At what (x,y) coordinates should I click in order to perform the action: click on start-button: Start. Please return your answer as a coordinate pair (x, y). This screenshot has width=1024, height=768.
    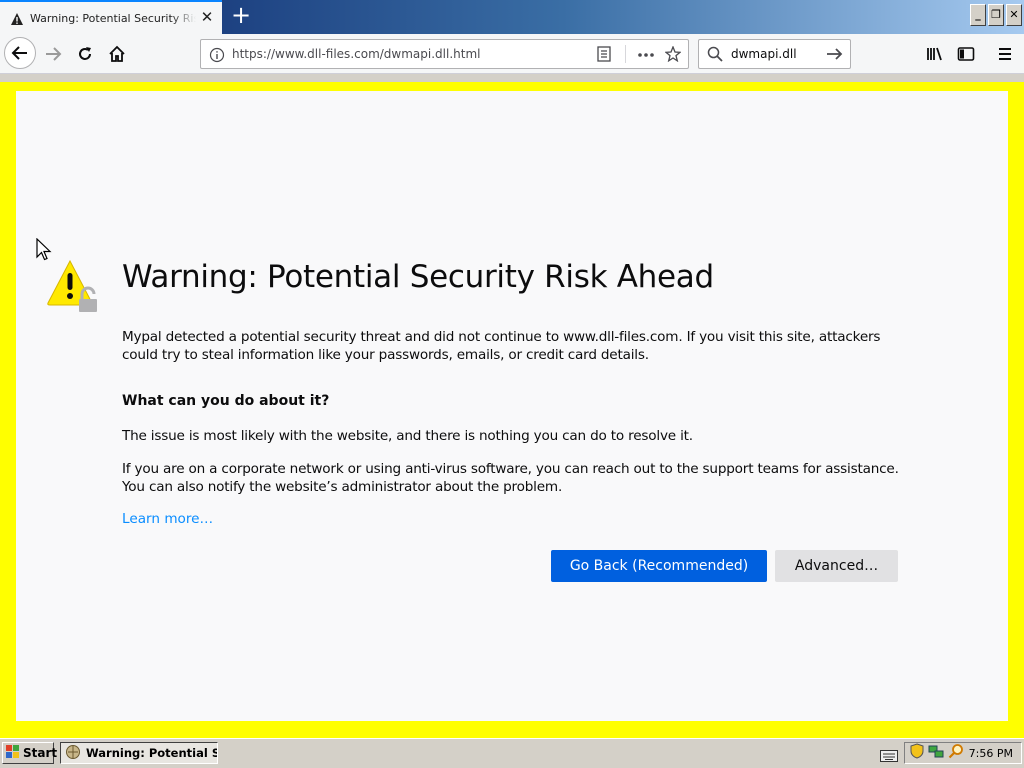
    Looking at the image, I should click on (30, 753).